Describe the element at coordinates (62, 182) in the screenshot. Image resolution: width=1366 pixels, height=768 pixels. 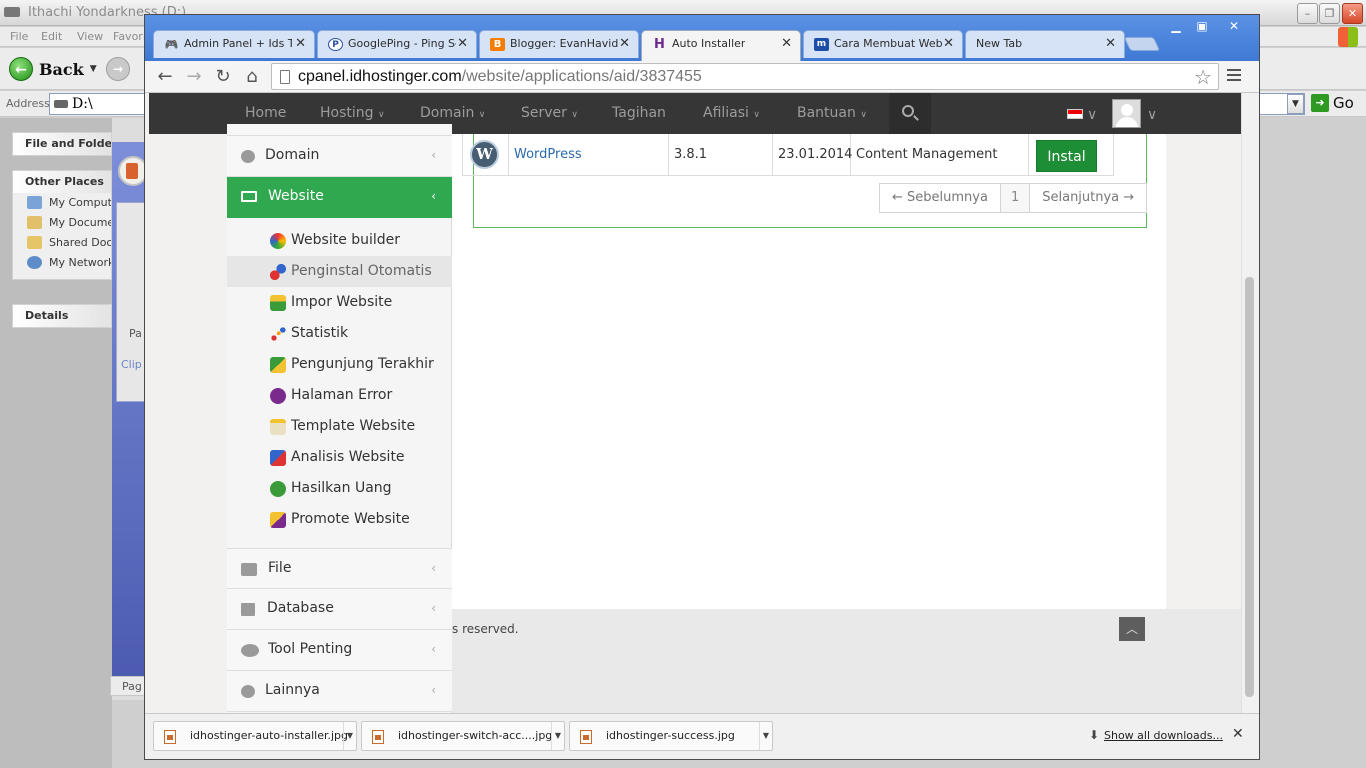
I see `other-places-header: Other Places` at that location.